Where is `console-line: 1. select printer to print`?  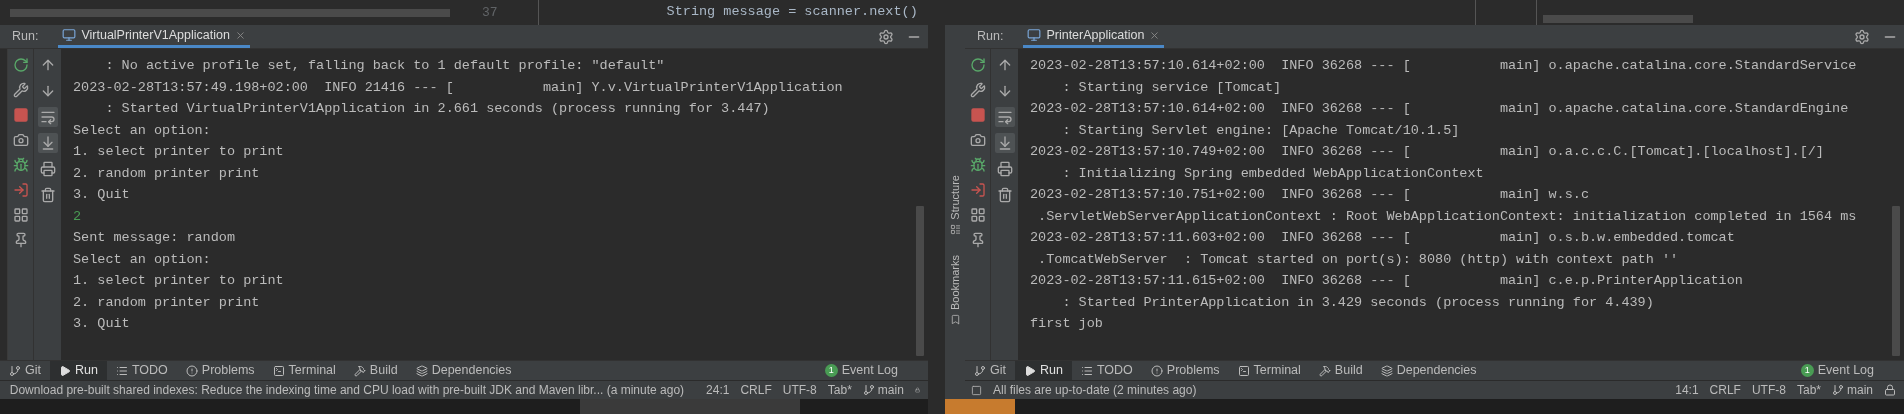
console-line: 1. select printer to print is located at coordinates (178, 281).